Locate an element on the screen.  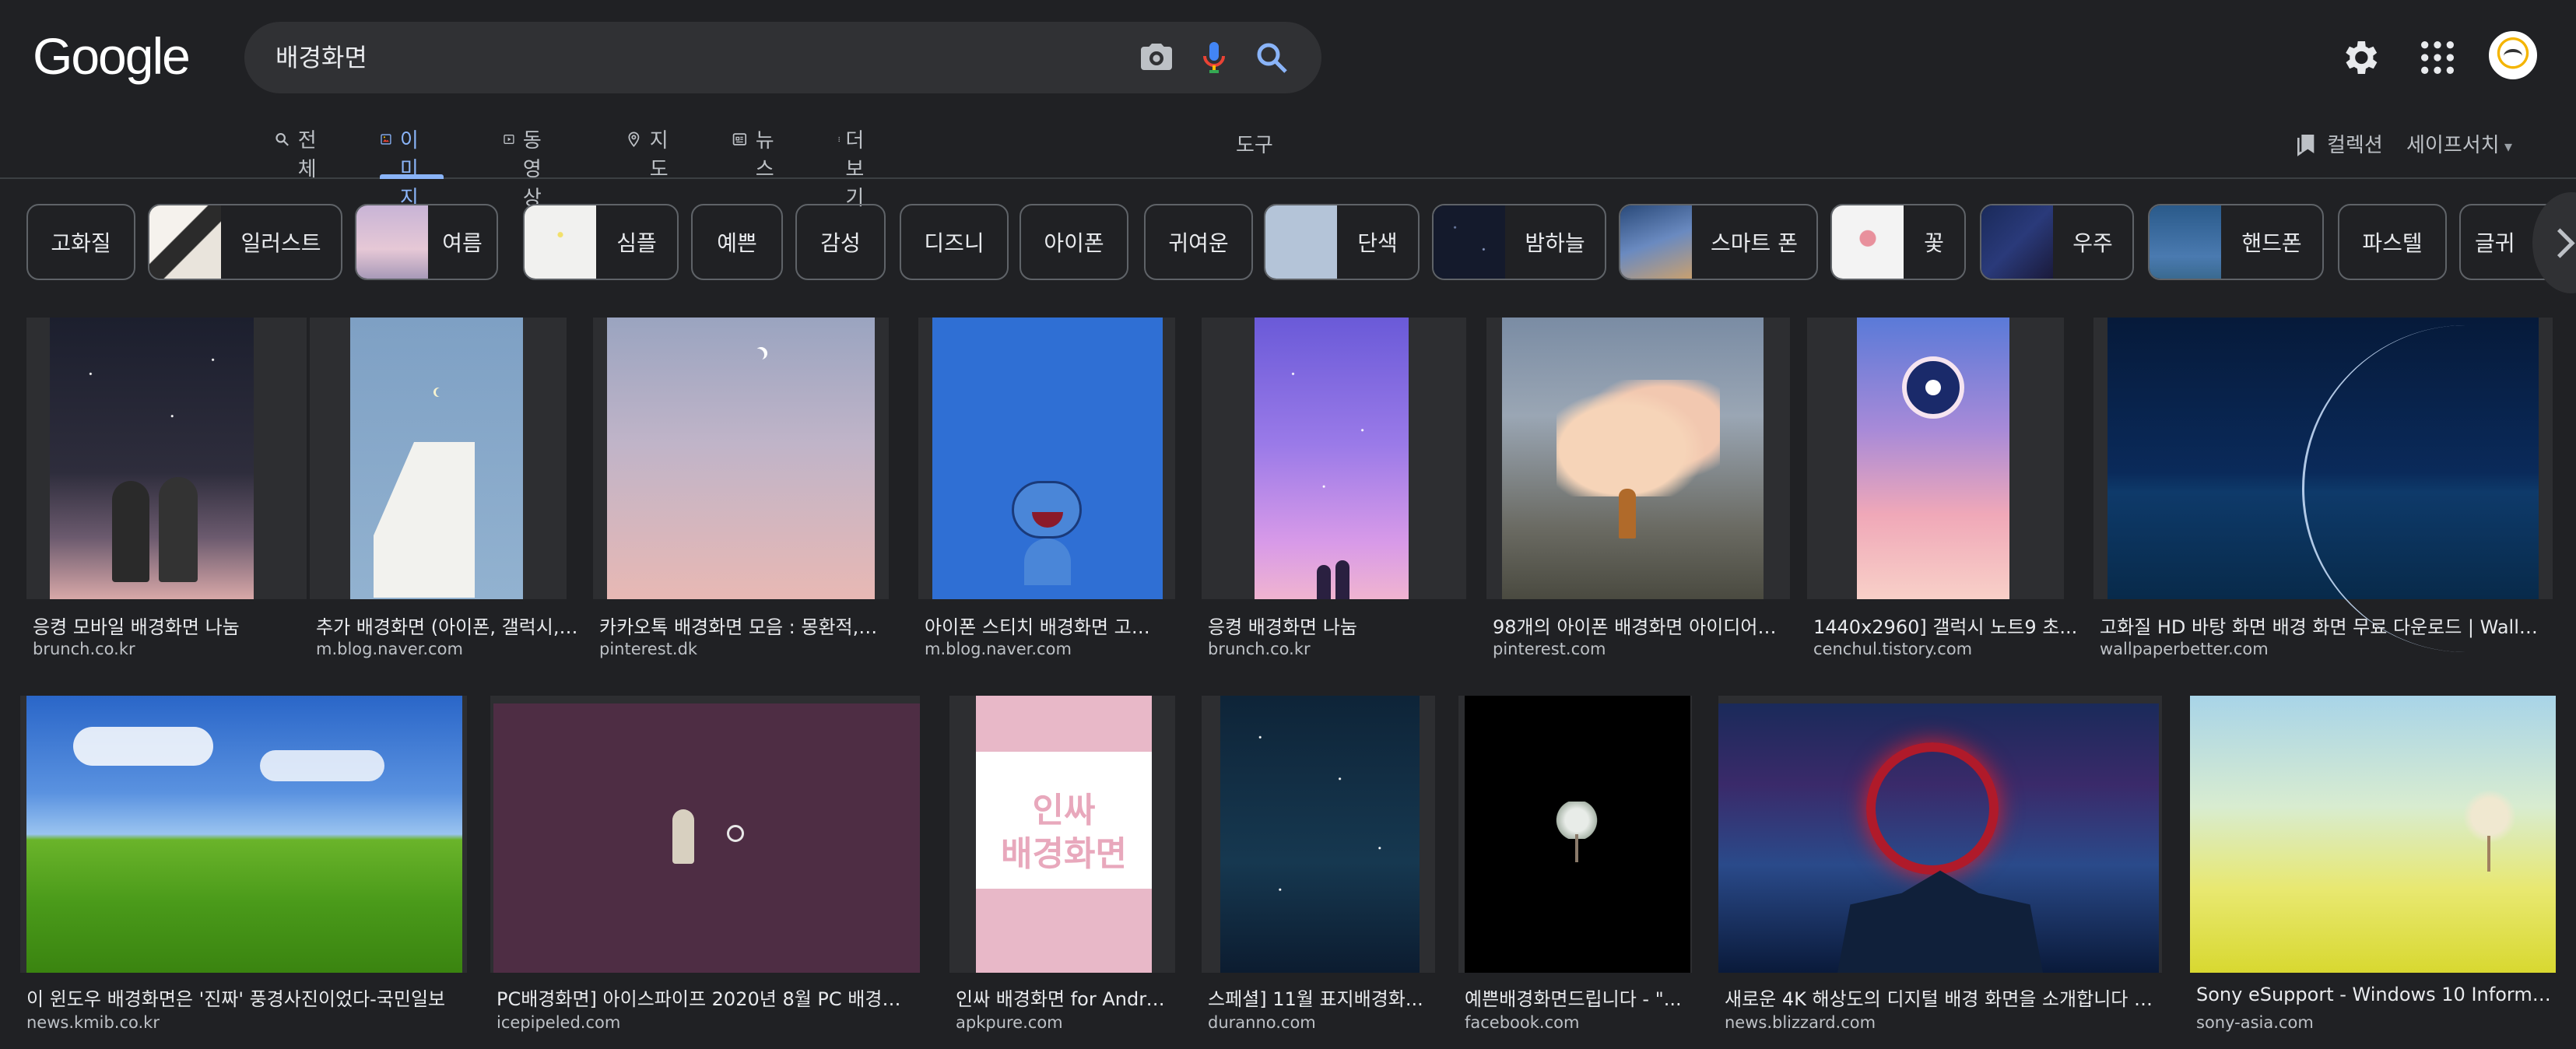
result-source: news.blizzard.com is located at coordinates (1801, 1022).